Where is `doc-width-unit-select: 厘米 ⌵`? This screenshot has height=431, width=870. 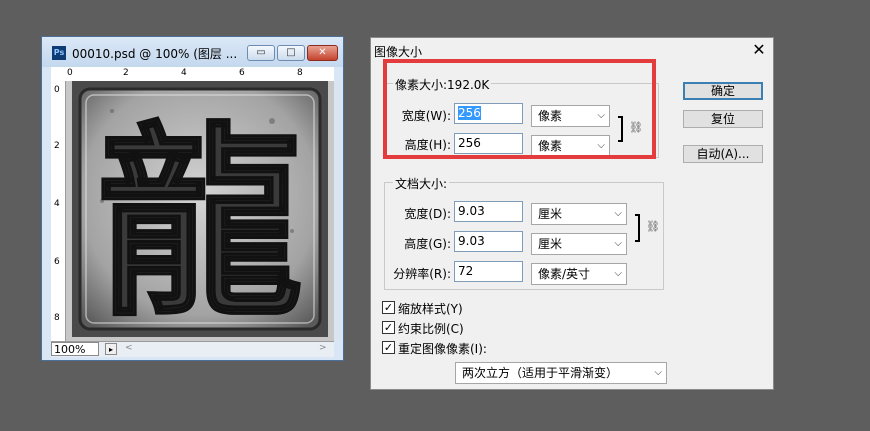 doc-width-unit-select: 厘米 ⌵ is located at coordinates (579, 214).